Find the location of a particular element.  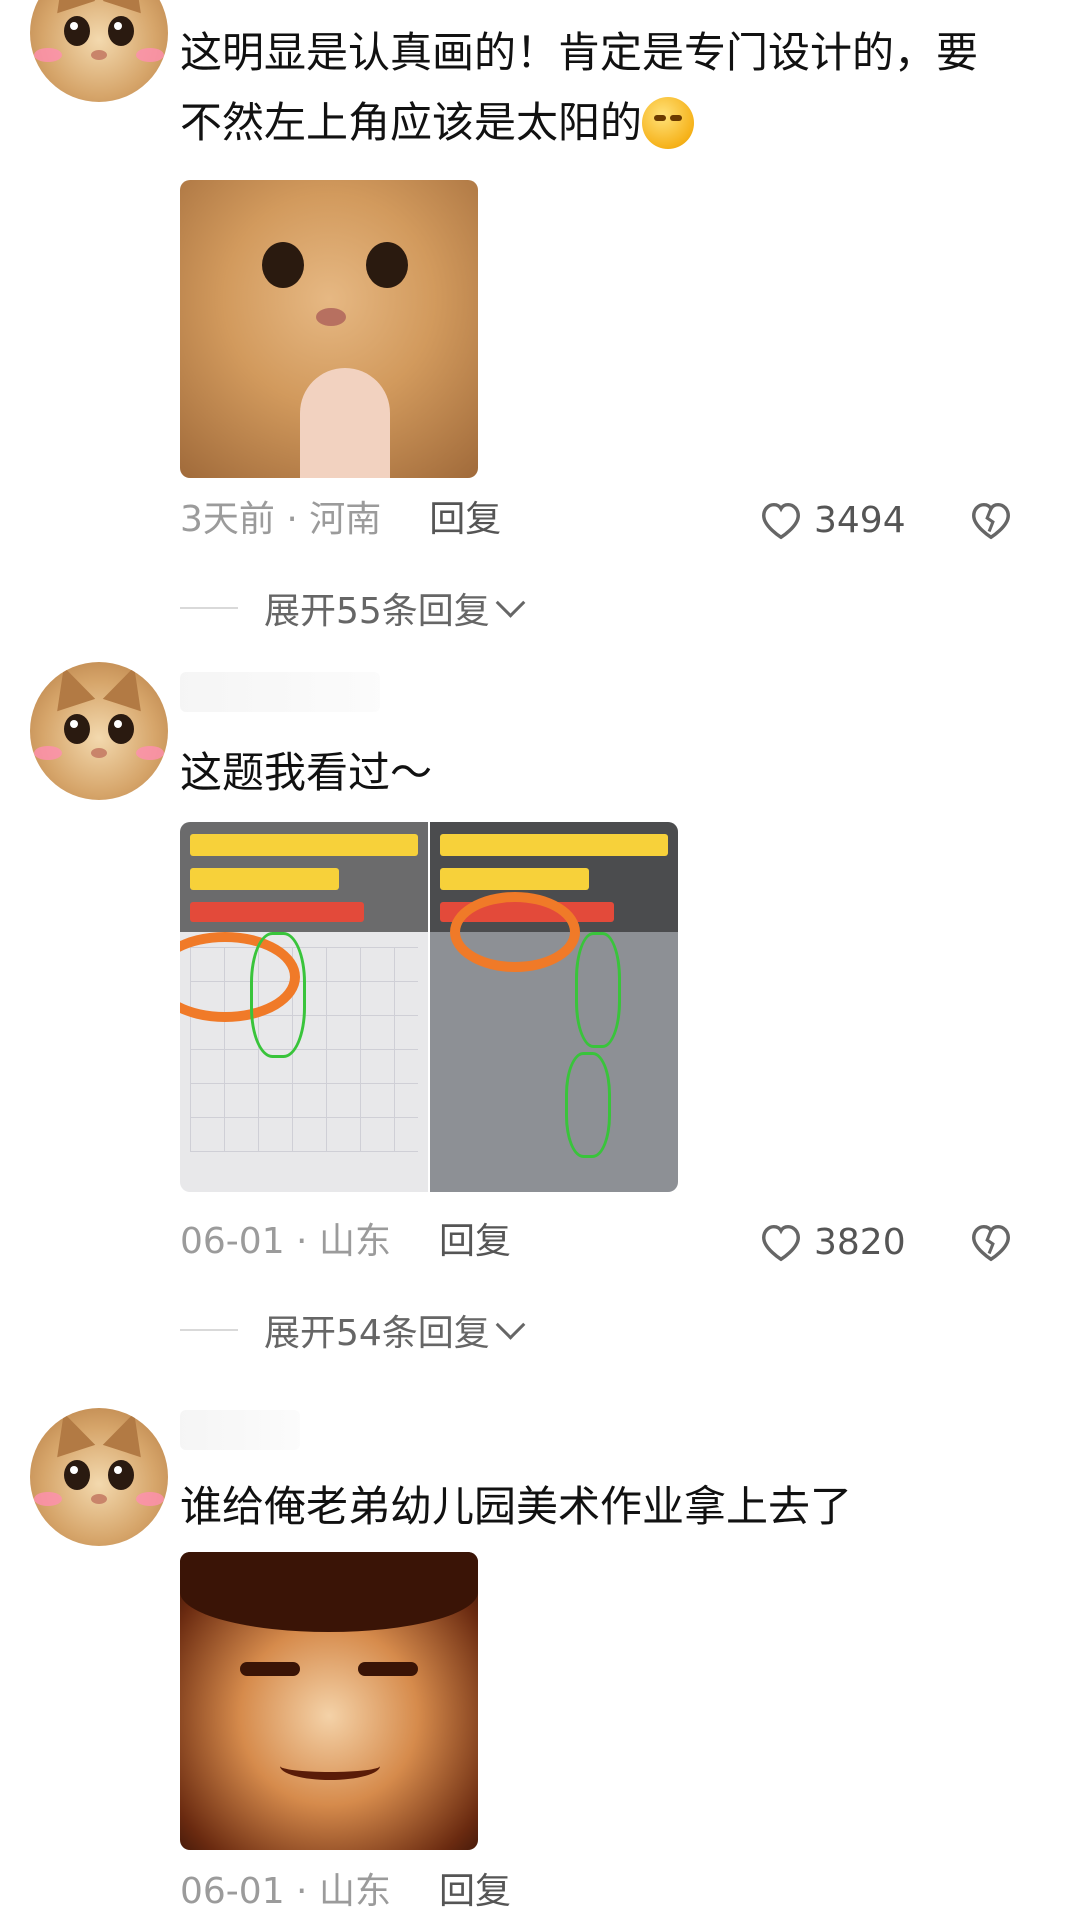

comment-text: 这明显是认真画的！肯定是专门设计的，要不然左上角应该是太阳的 is located at coordinates (579, 88).